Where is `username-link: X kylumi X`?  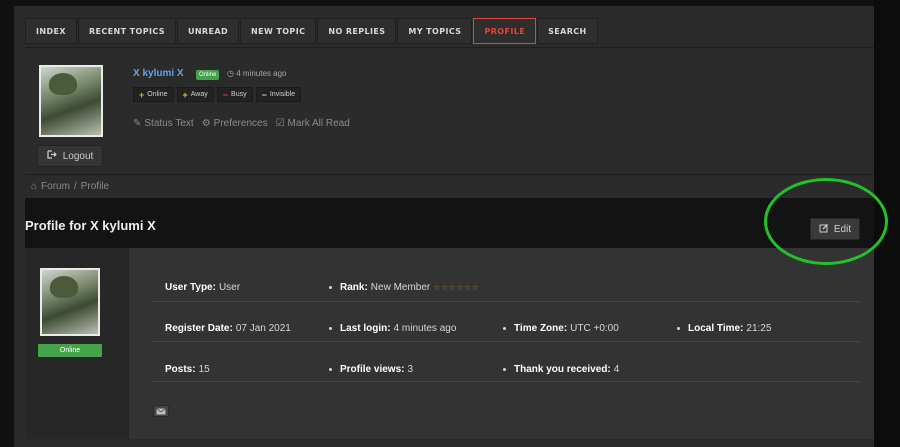 username-link: X kylumi X is located at coordinates (158, 73).